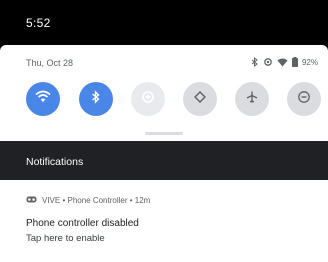 The width and height of the screenshot is (328, 262). What do you see at coordinates (309, 62) in the screenshot?
I see `battery-percentage: 92%` at bounding box center [309, 62].